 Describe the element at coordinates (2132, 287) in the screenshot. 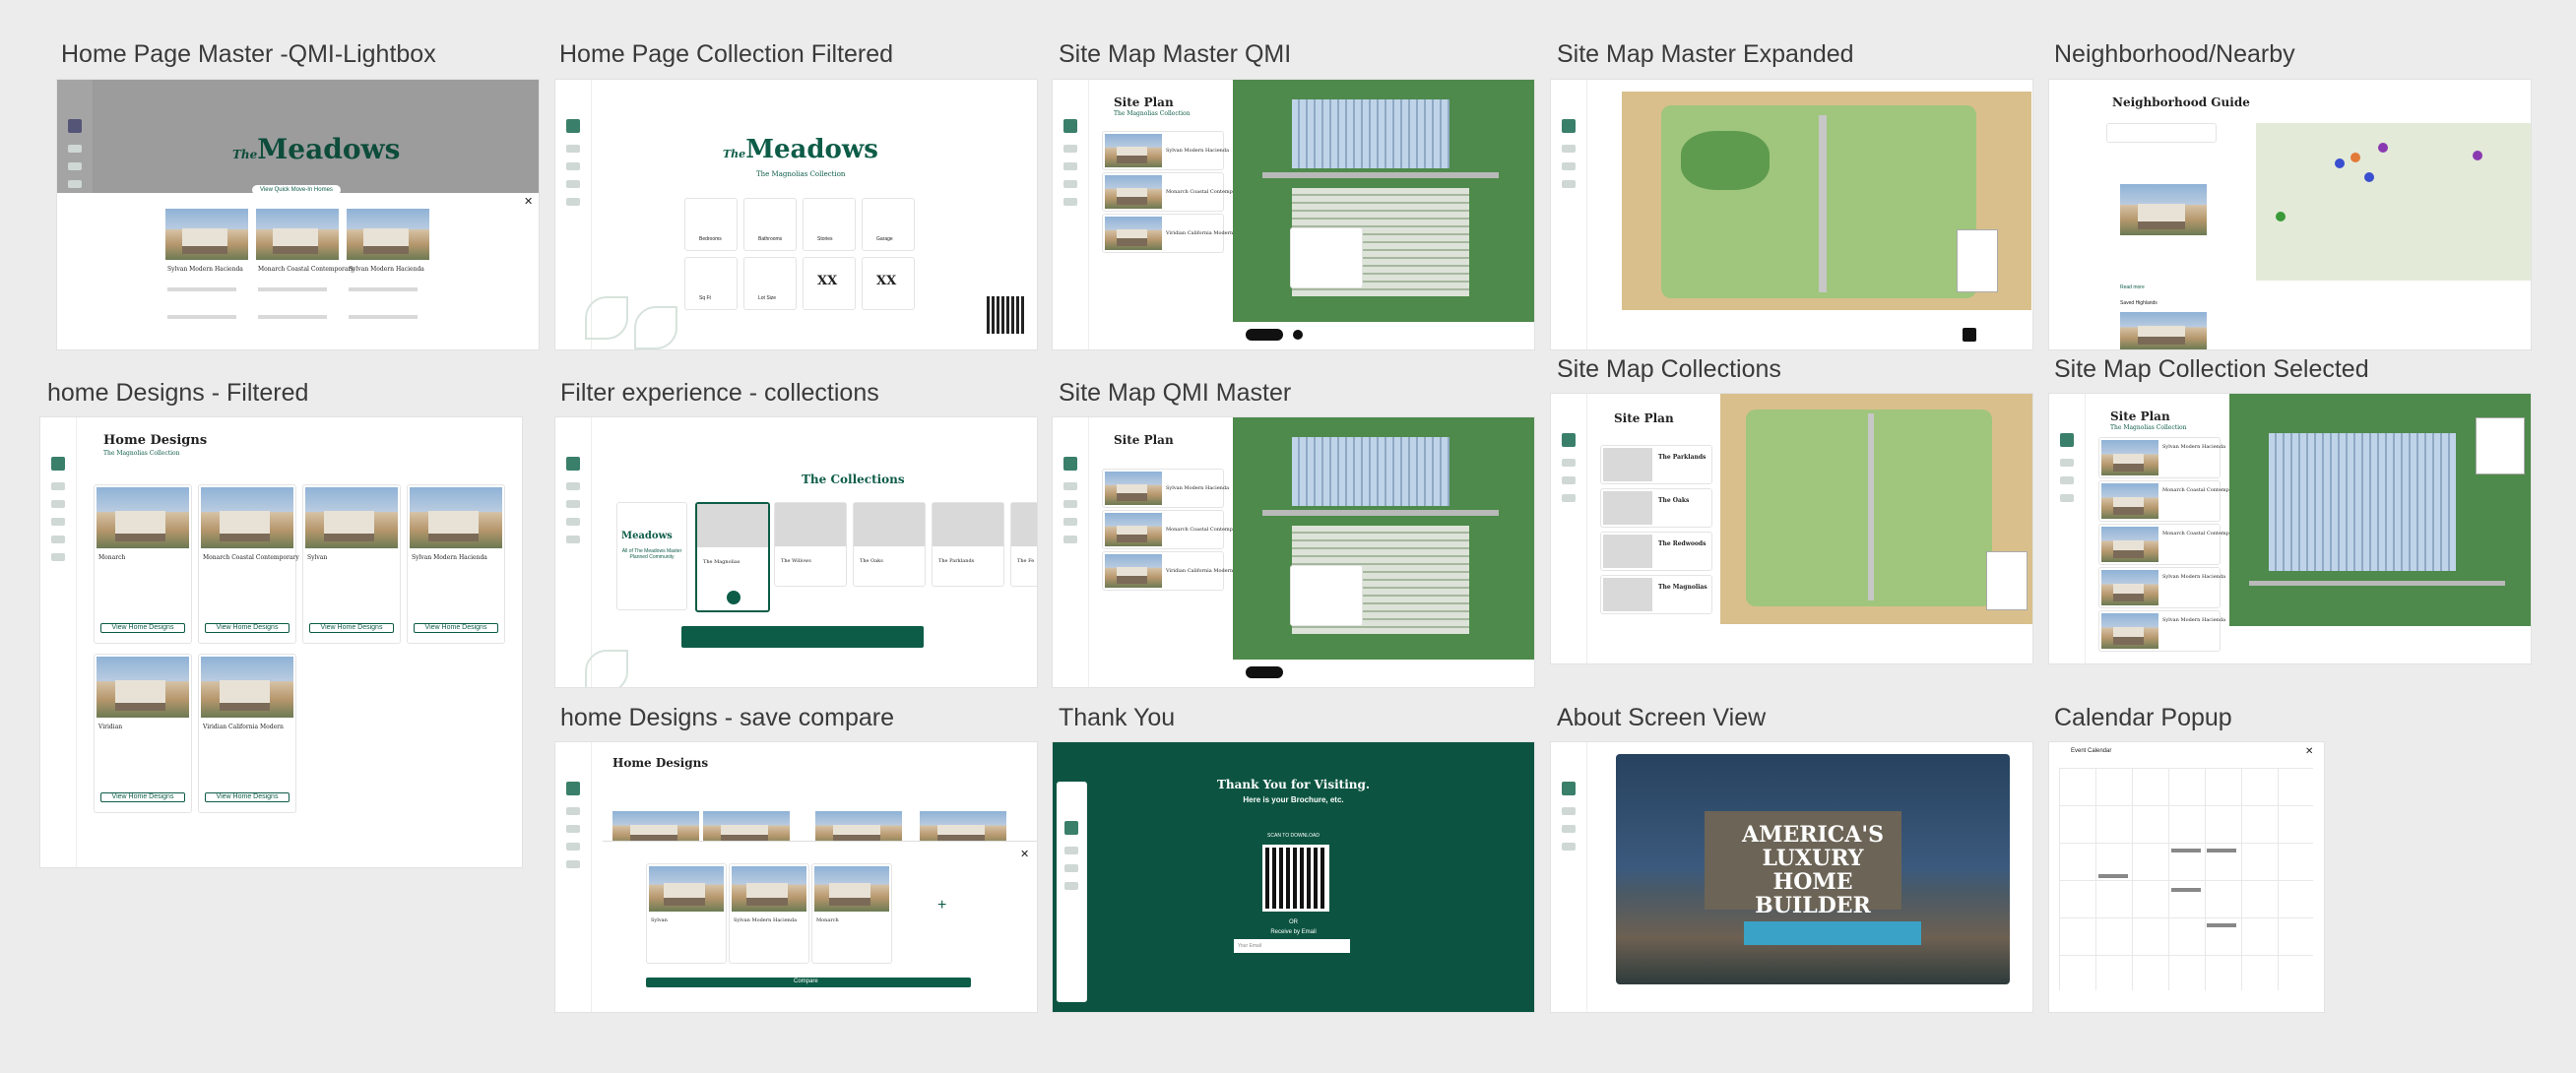

I see `read-more-link: Read more` at that location.